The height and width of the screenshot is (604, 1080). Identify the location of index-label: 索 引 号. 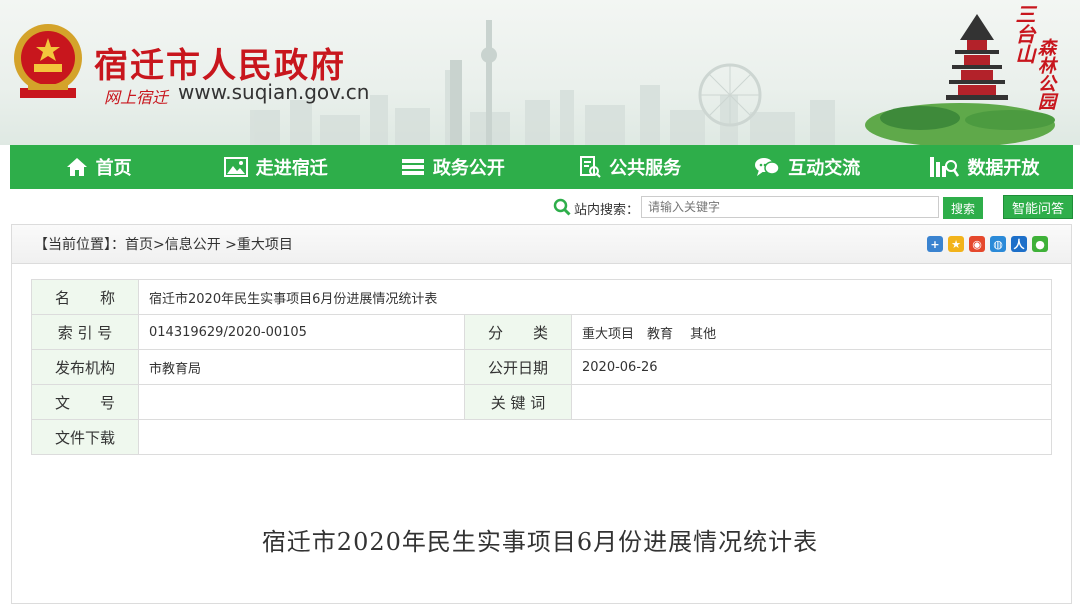
(85, 332).